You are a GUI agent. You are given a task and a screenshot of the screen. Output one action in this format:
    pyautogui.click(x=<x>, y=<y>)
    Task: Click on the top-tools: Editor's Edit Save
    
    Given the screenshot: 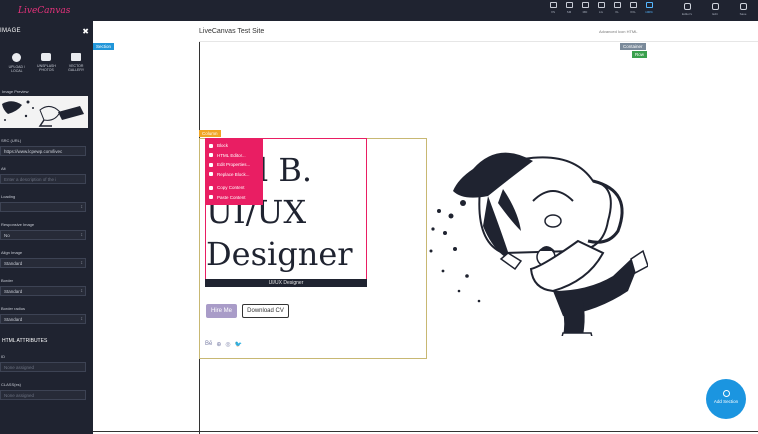 What is the action you would take?
    pyautogui.click(x=715, y=9)
    